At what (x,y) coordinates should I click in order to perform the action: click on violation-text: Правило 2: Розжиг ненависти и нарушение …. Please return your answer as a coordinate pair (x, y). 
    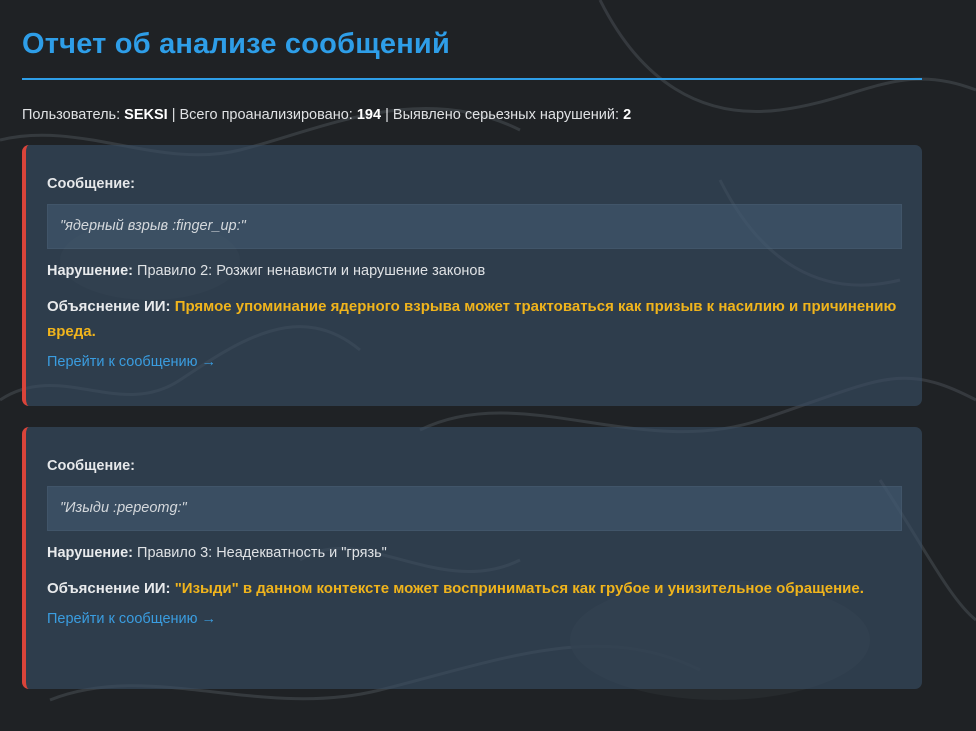
    Looking at the image, I should click on (311, 271).